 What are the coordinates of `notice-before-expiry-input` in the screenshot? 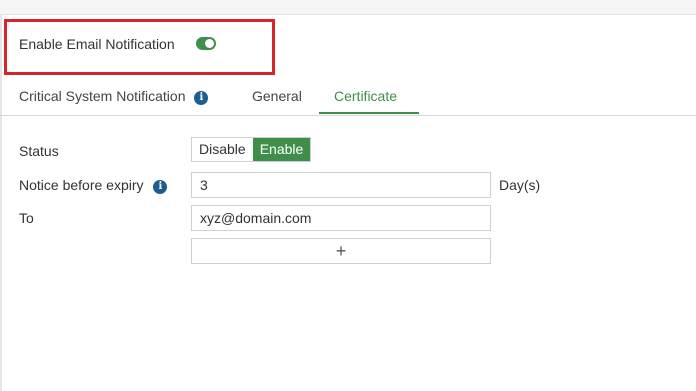 It's located at (341, 185).